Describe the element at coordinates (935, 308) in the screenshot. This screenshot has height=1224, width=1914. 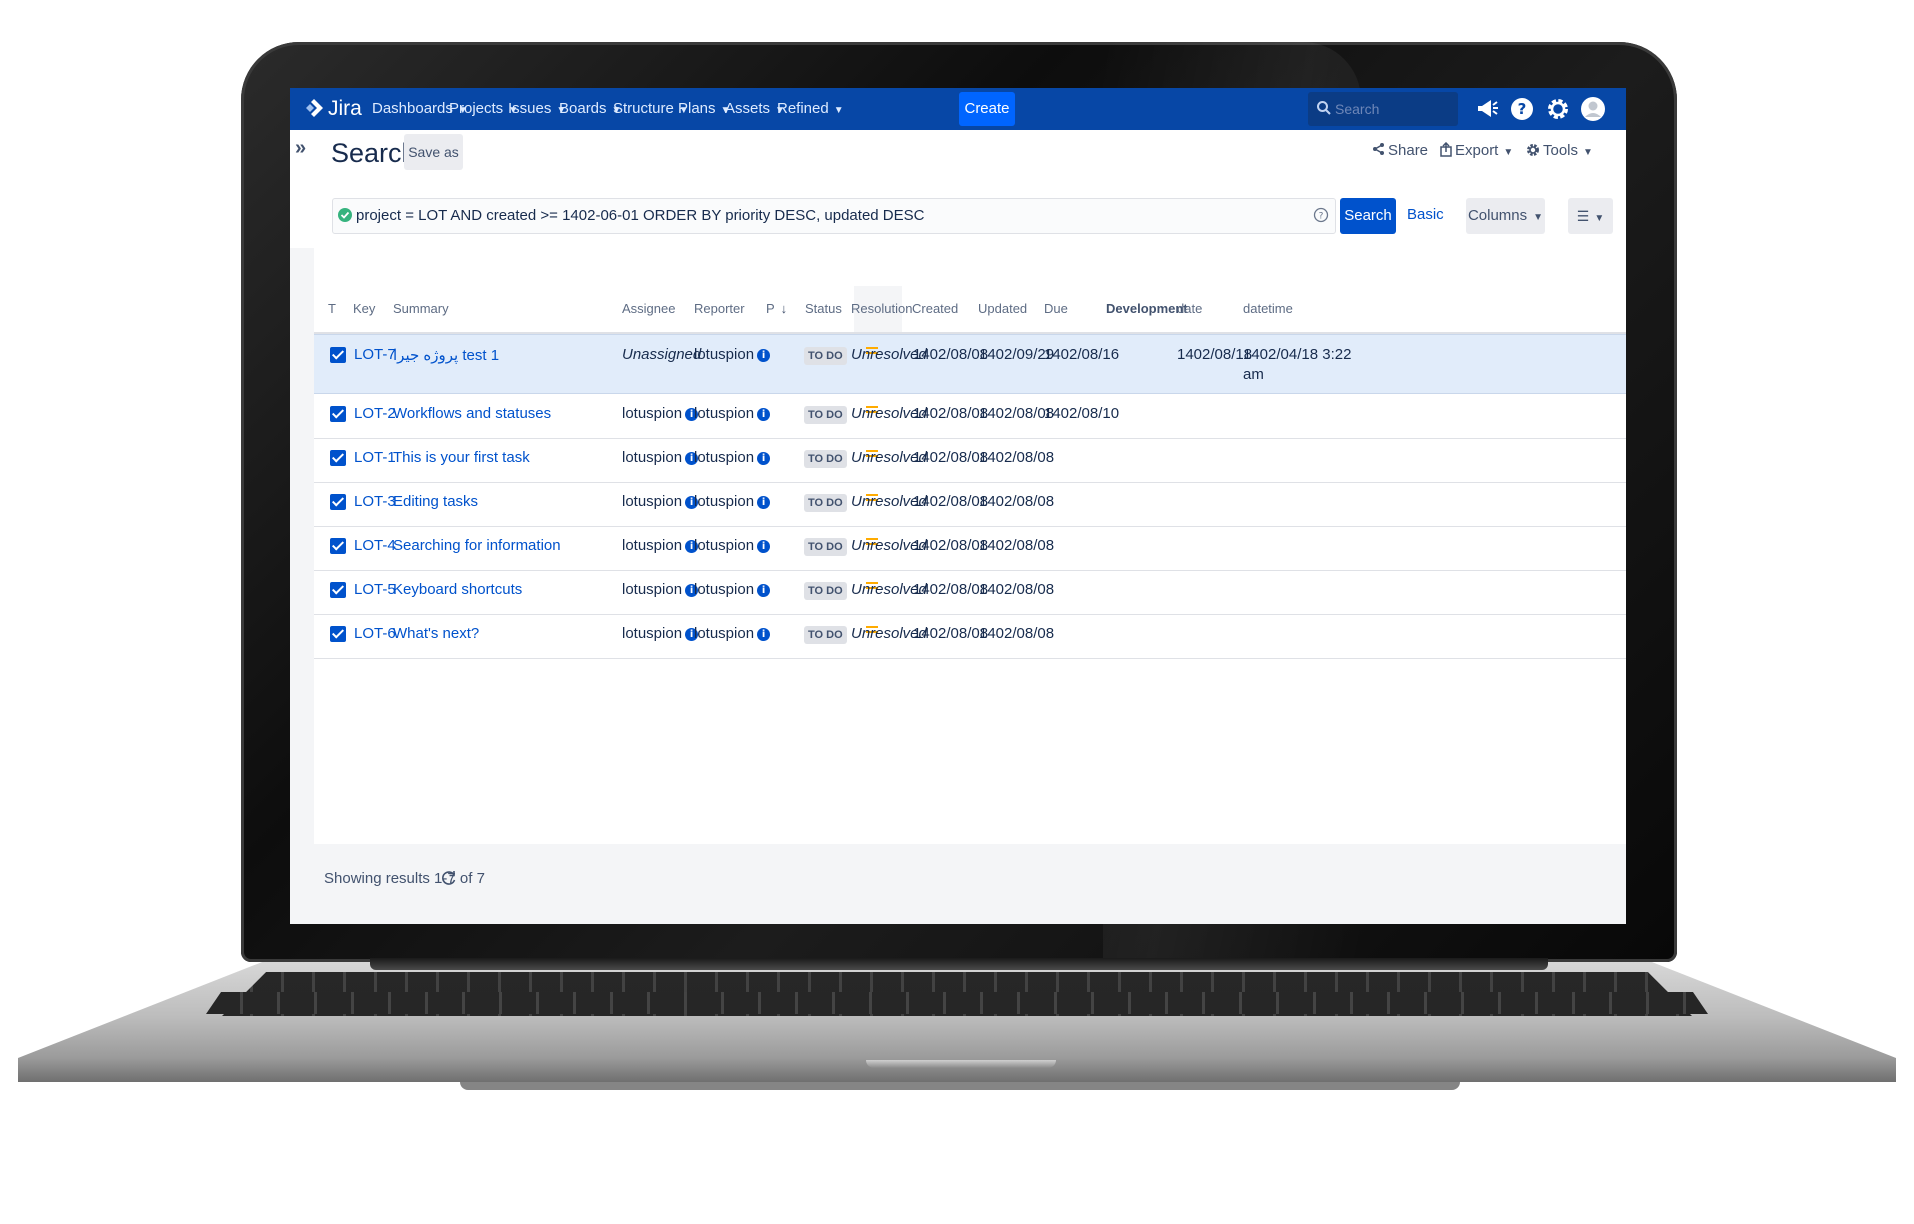
I see `header-created: Created` at that location.